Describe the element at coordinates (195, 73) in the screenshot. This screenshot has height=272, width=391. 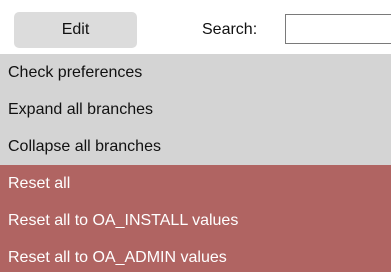
I see `menu-item-check-preferences: Check preferences` at that location.